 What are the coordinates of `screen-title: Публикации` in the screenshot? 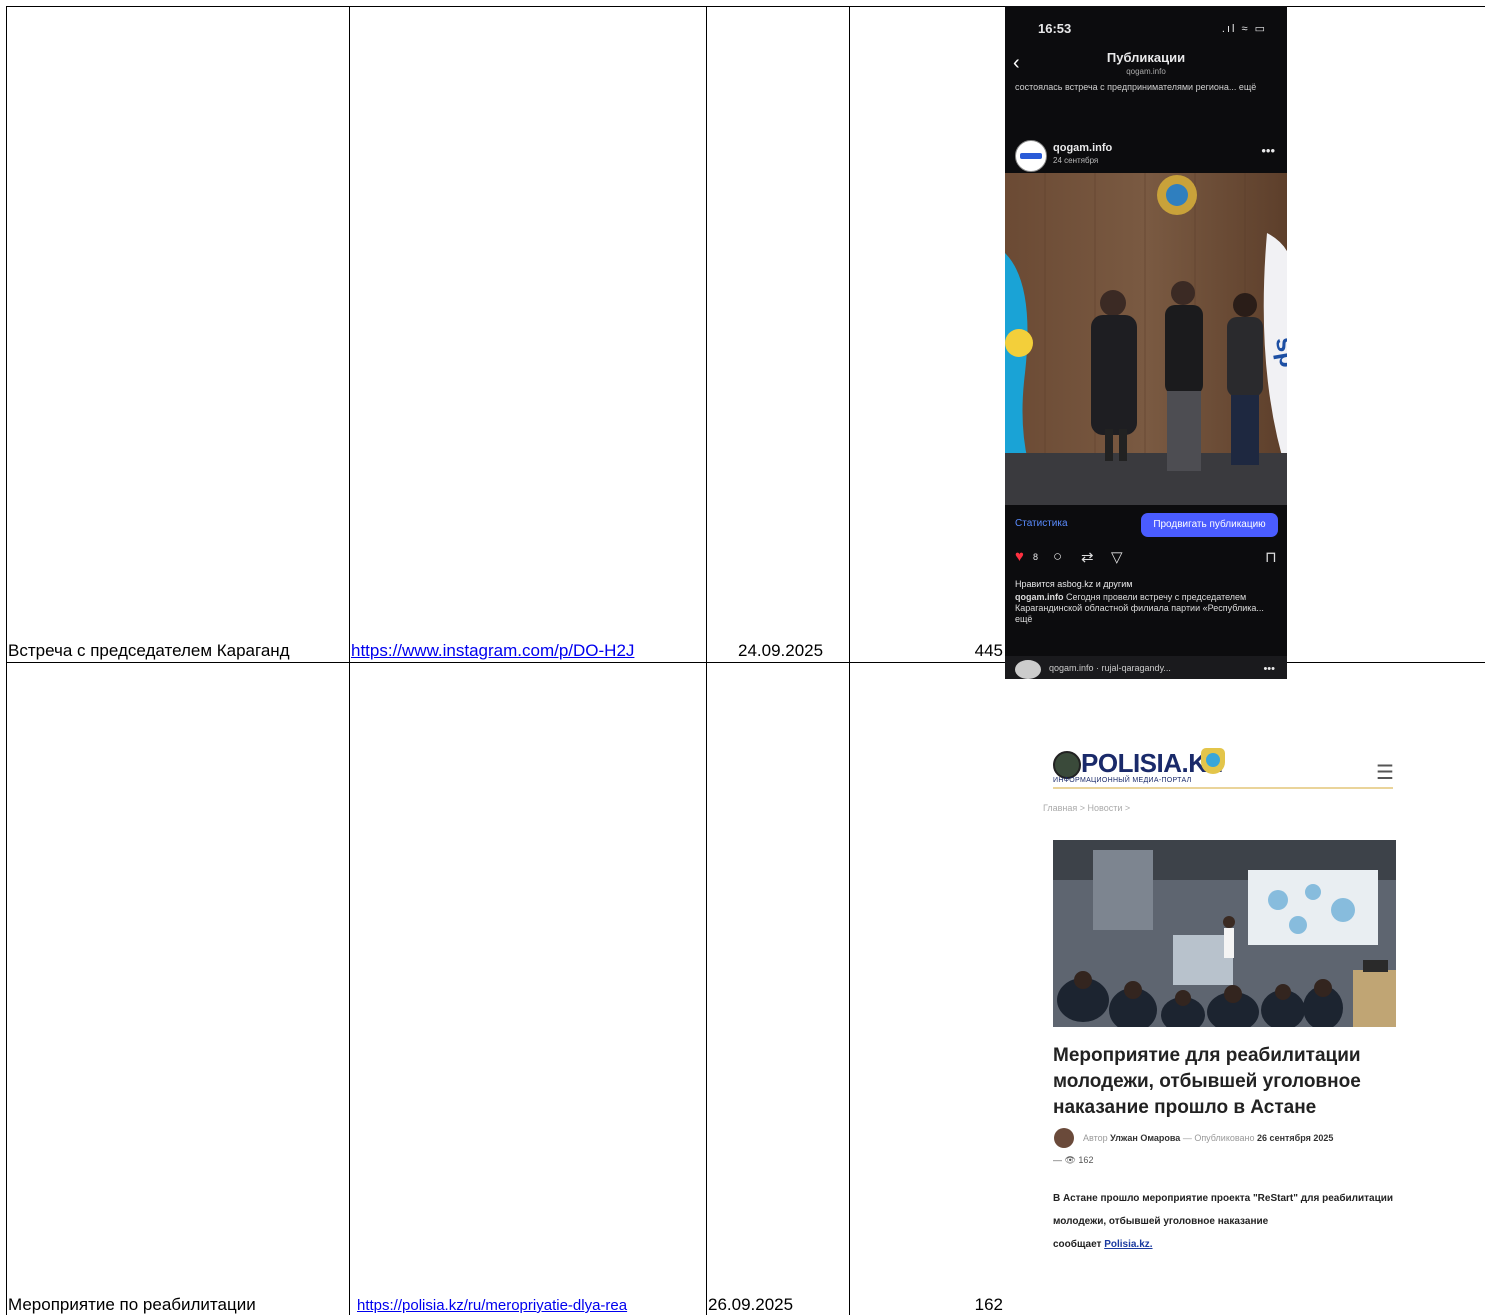 It's located at (1146, 57).